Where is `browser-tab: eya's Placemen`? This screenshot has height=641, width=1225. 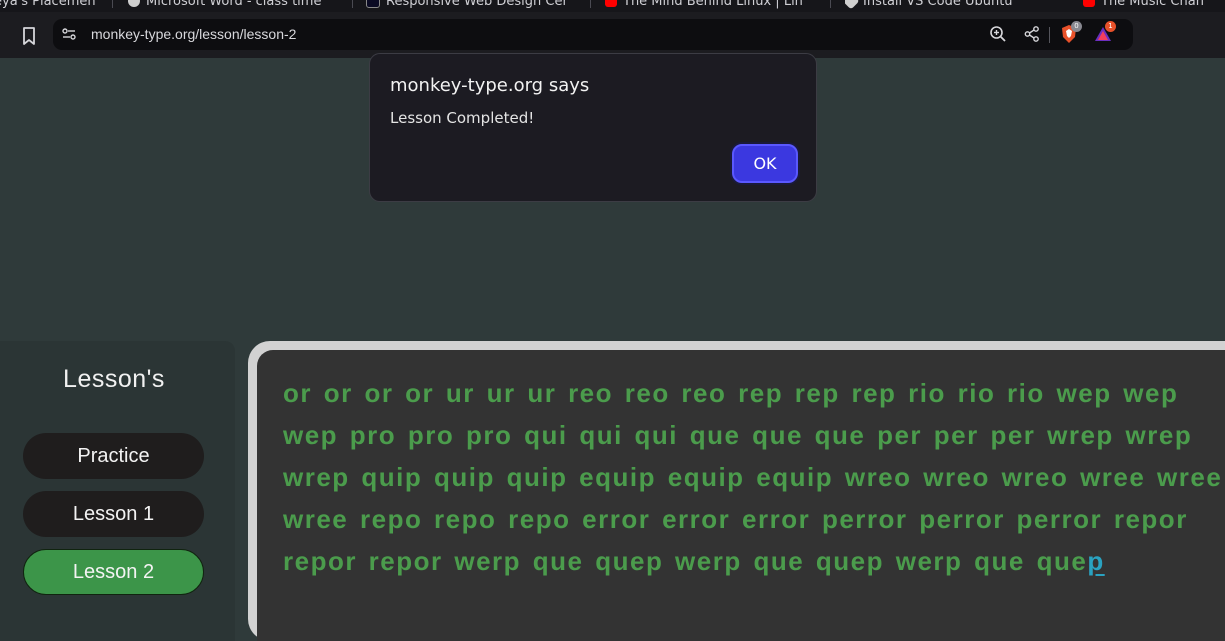 browser-tab: eya's Placemen is located at coordinates (48, 4).